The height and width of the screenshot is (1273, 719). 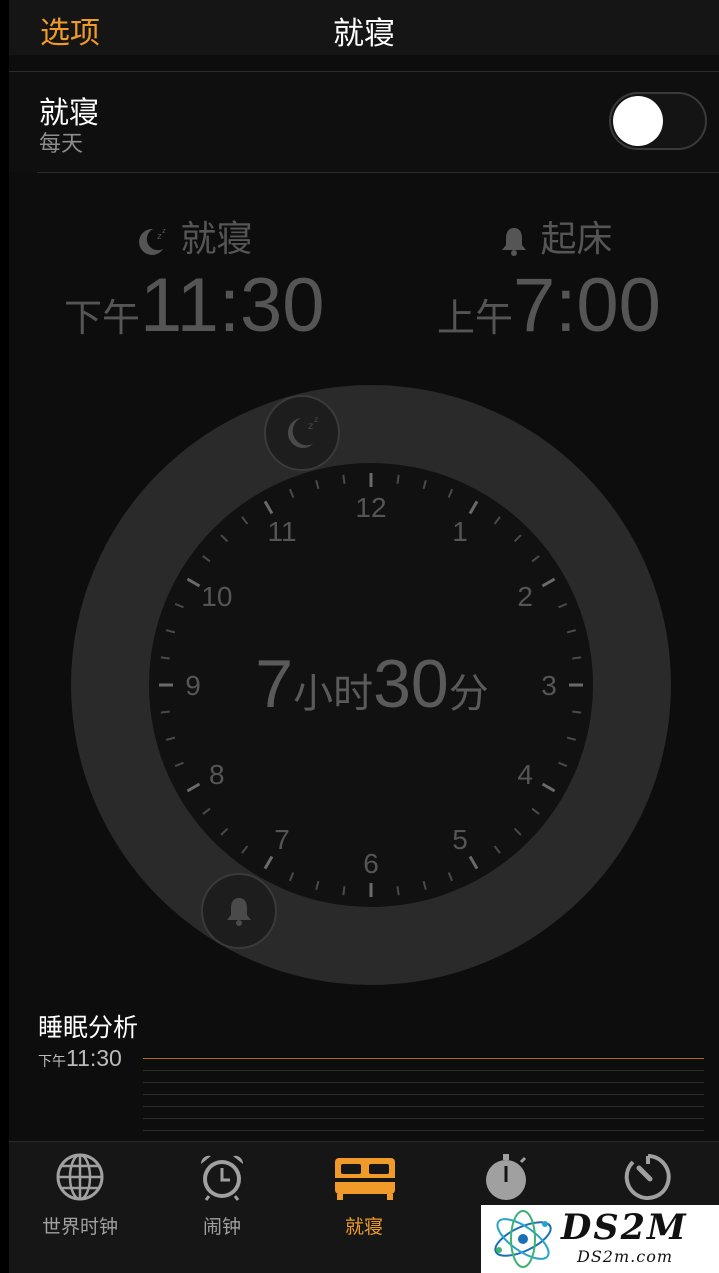 I want to click on duration-minutes: 30, so click(x=411, y=684).